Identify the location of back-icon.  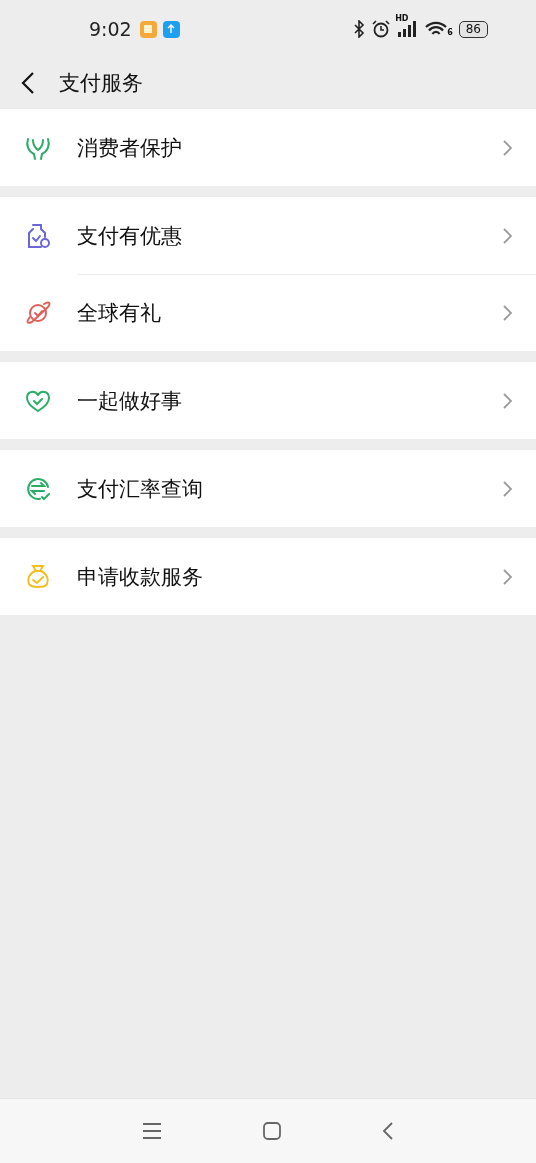
(28, 83).